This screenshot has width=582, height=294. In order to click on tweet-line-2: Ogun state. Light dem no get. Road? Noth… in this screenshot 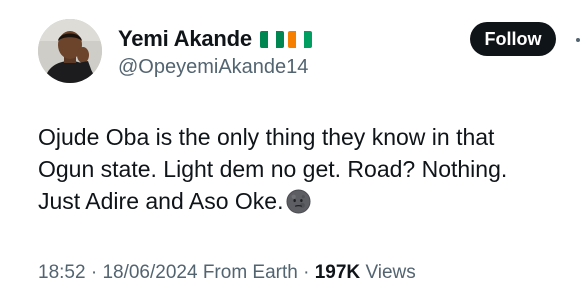, I will do `click(273, 169)`.